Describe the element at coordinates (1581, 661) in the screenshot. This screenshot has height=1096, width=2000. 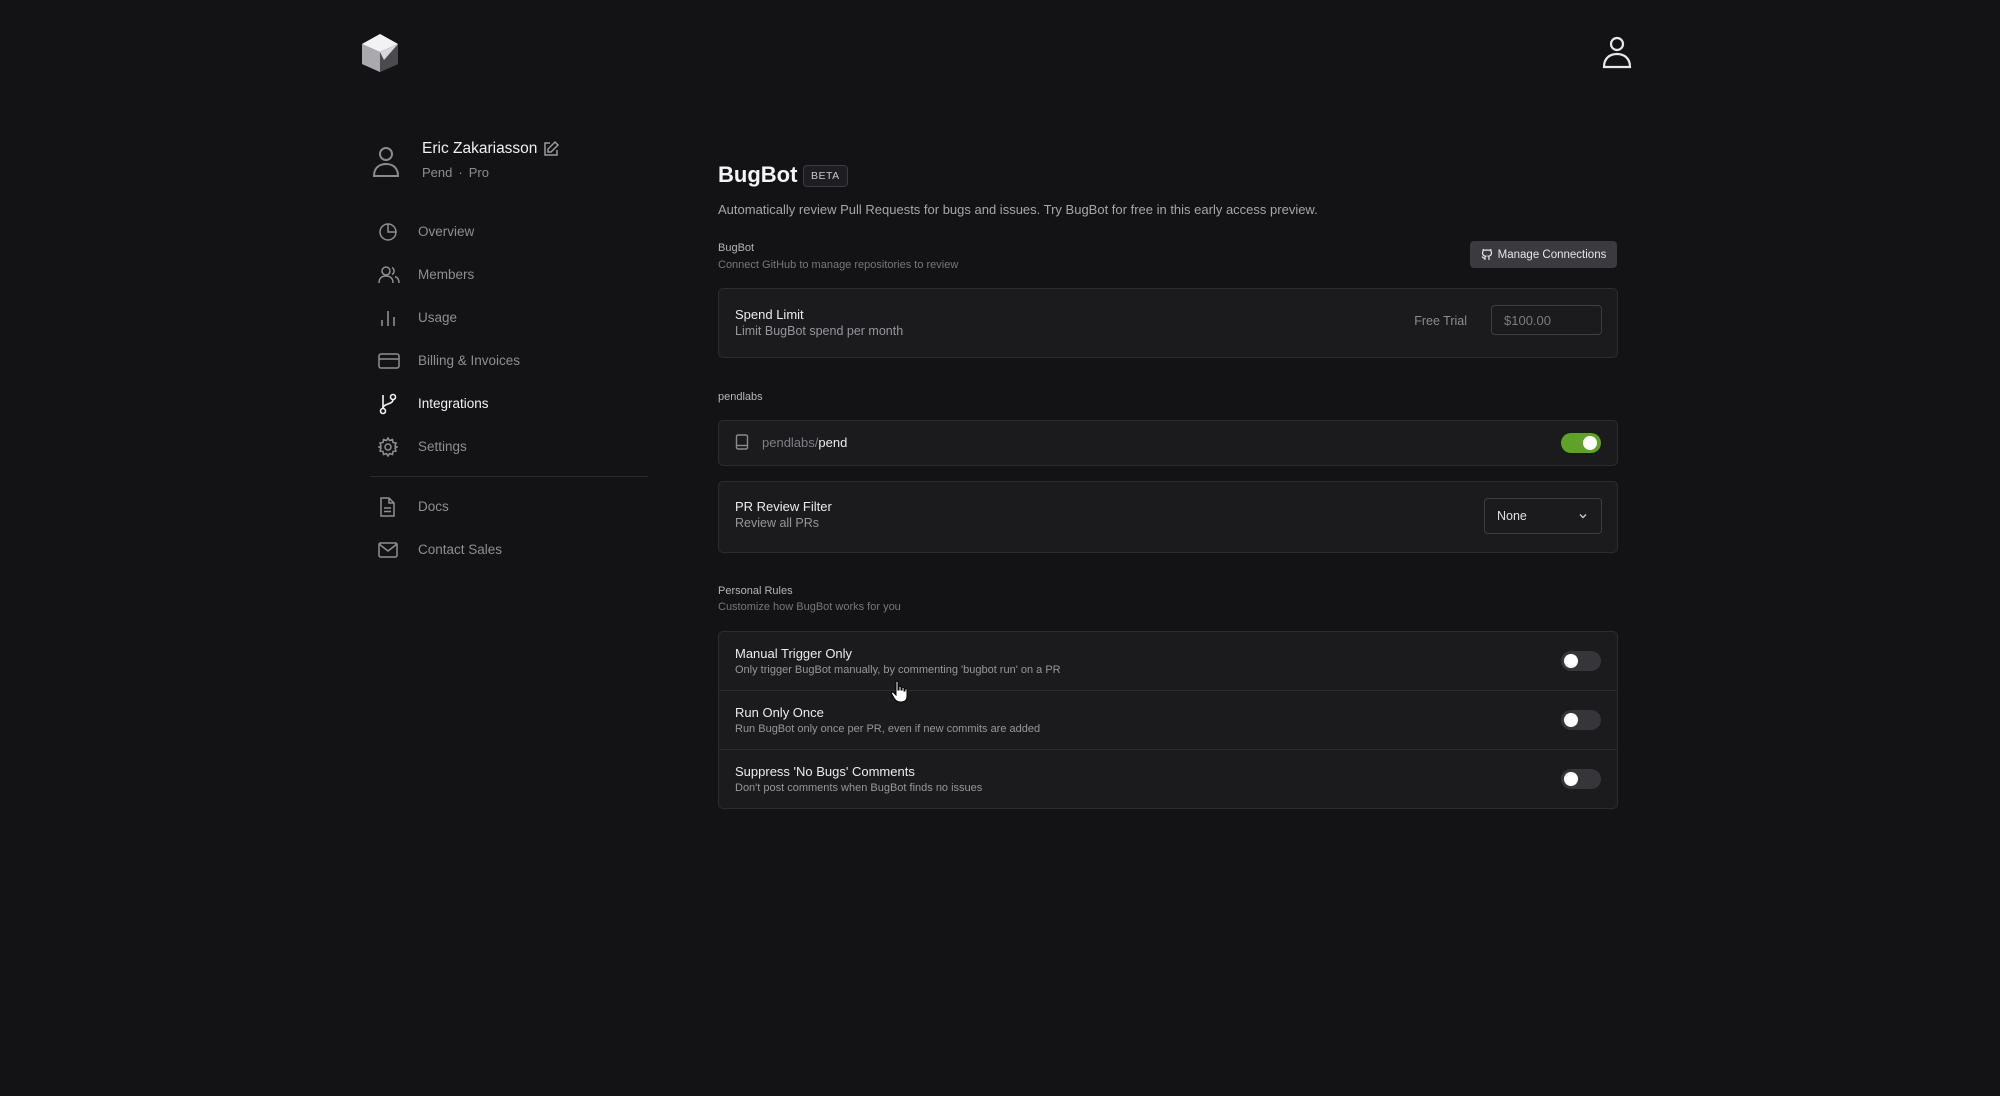
I see `manual-trigger-toggle` at that location.